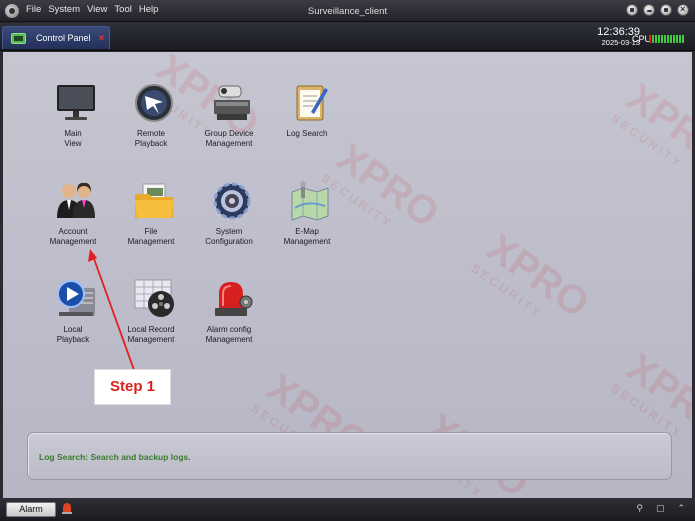 The height and width of the screenshot is (521, 695). What do you see at coordinates (76, 298) in the screenshot?
I see `local-playback-icon` at bounding box center [76, 298].